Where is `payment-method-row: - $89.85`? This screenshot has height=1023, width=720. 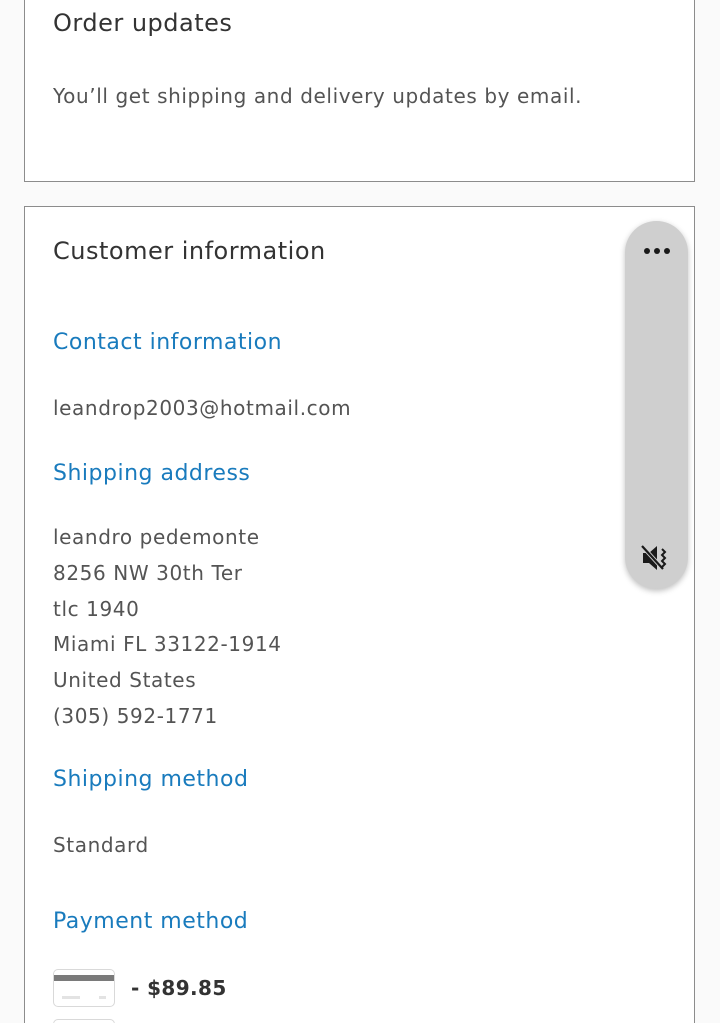 payment-method-row: - $89.85 is located at coordinates (140, 988).